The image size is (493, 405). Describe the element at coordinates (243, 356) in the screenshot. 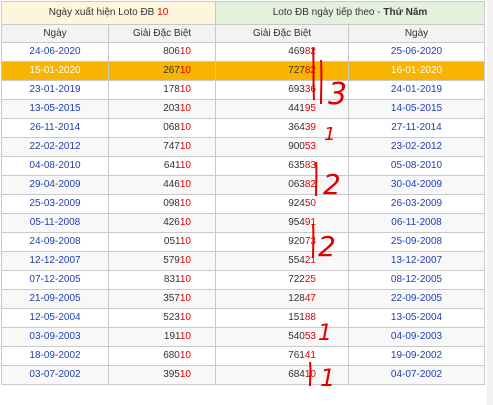

I see `table-row: 18-09-2002 68010 76141 19-09-2002` at that location.